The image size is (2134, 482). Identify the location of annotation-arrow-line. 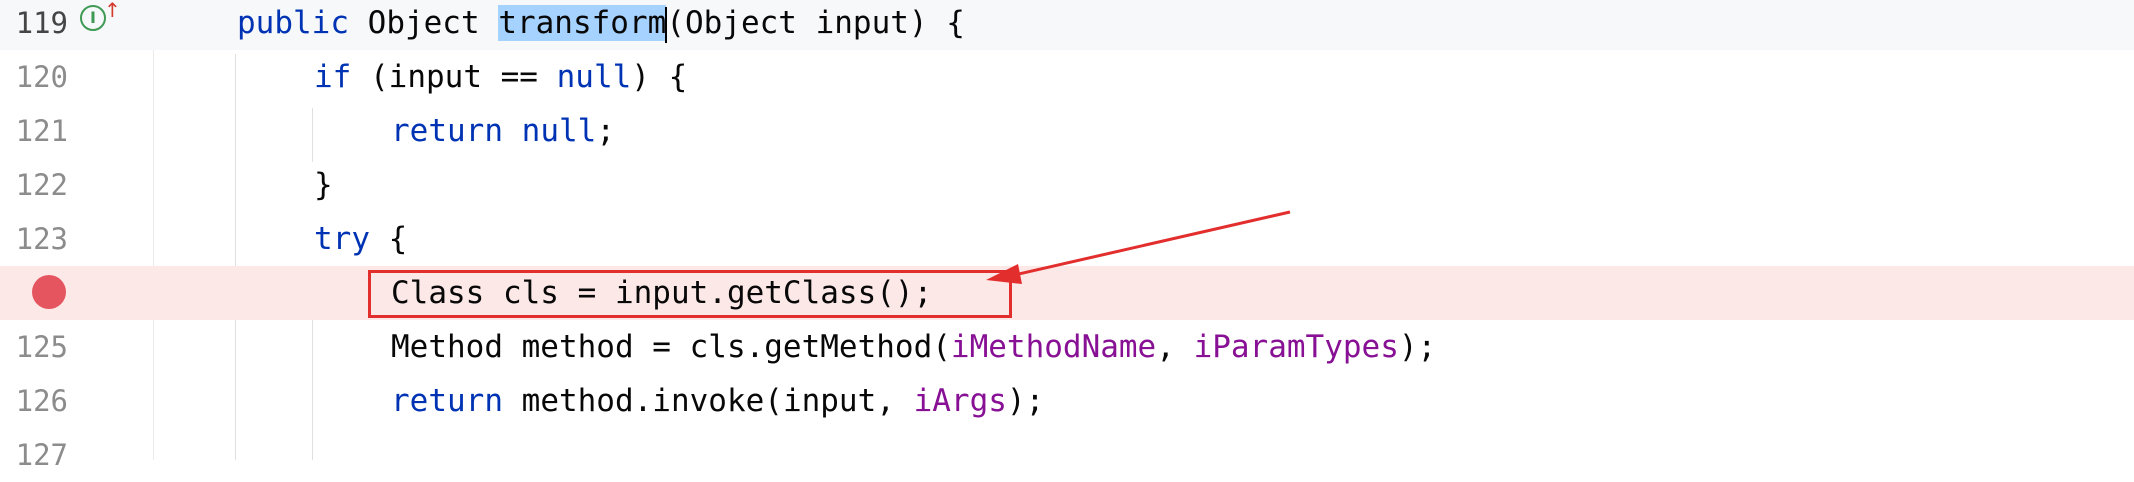
(1150, 244).